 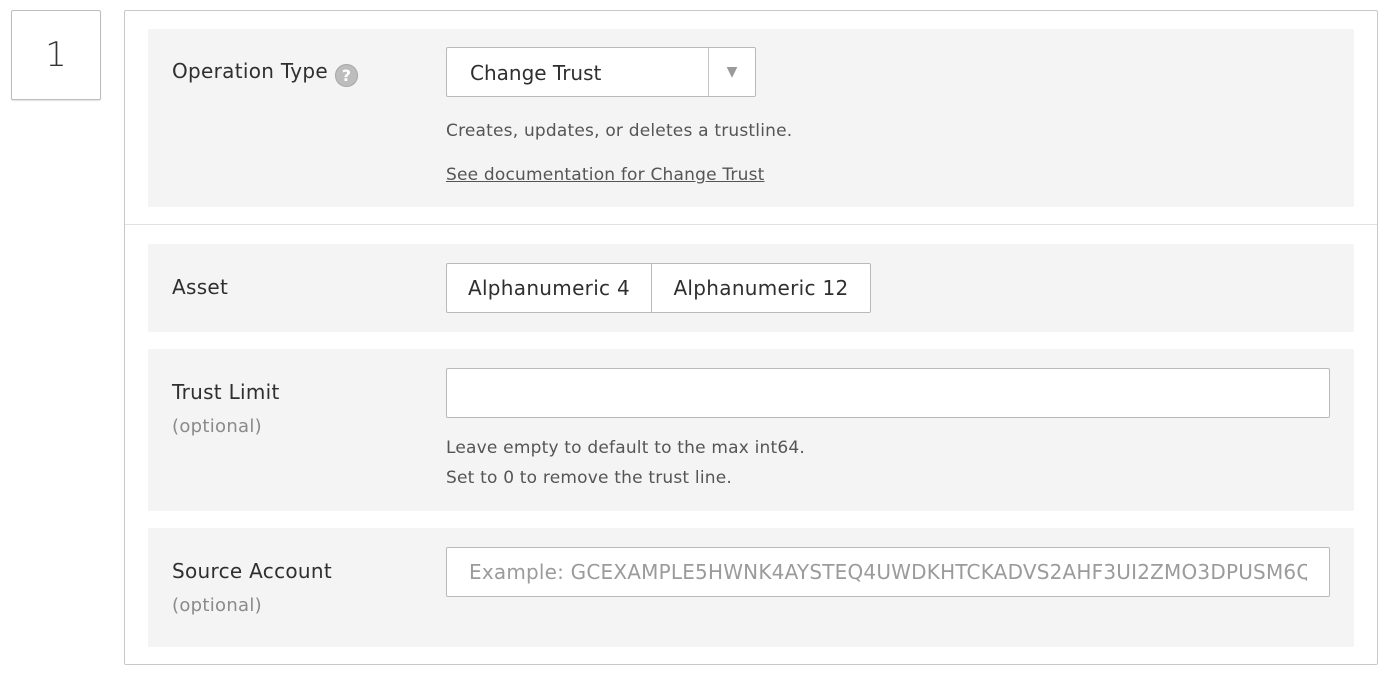 I want to click on documentation-link: See documentation for Change Trust, so click(x=605, y=175).